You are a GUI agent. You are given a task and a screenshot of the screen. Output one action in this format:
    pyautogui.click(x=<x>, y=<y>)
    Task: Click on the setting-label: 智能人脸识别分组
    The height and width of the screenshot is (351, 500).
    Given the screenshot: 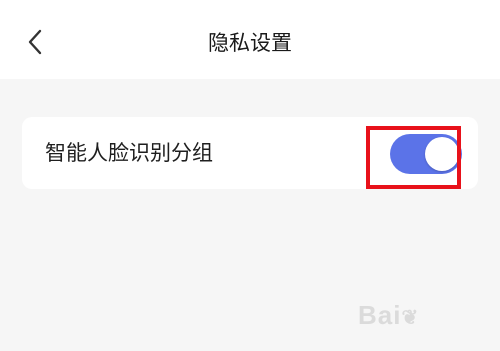 What is the action you would take?
    pyautogui.click(x=129, y=153)
    